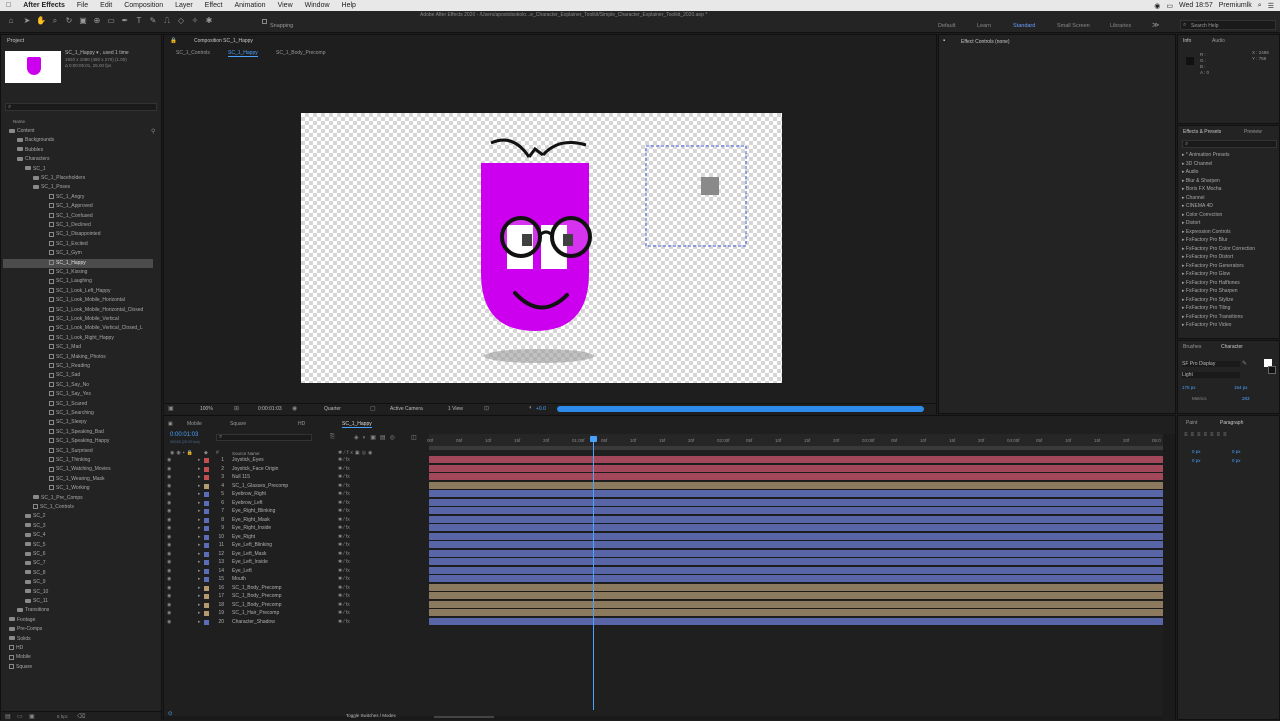 The width and height of the screenshot is (1280, 721). I want to click on character-artwork, so click(541, 248).